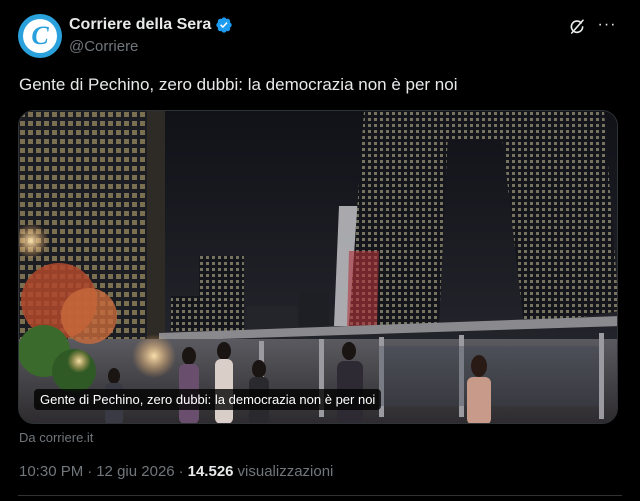 Image resolution: width=640 pixels, height=501 pixels. I want to click on avatar-letter: C, so click(40, 35).